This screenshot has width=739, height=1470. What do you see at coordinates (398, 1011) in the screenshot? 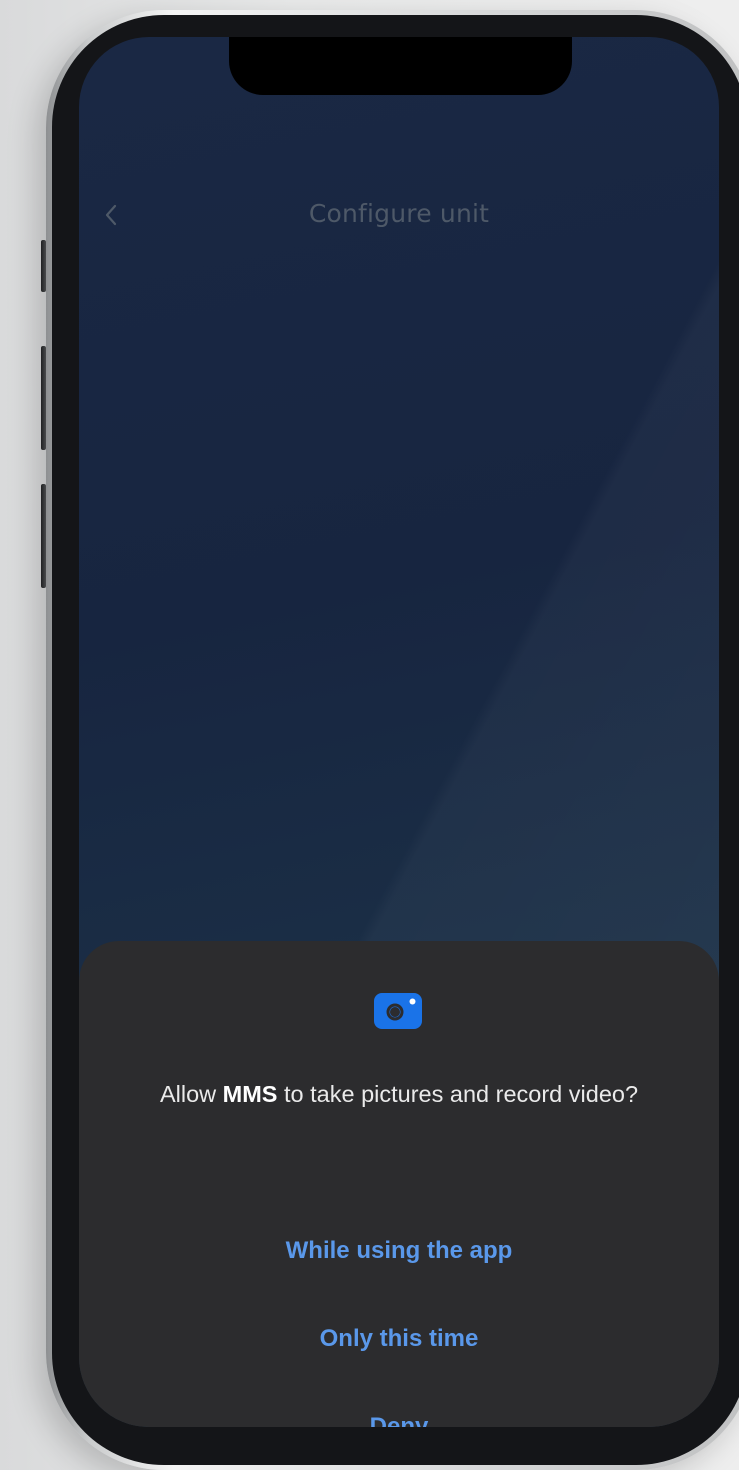
I see `camera-icon` at bounding box center [398, 1011].